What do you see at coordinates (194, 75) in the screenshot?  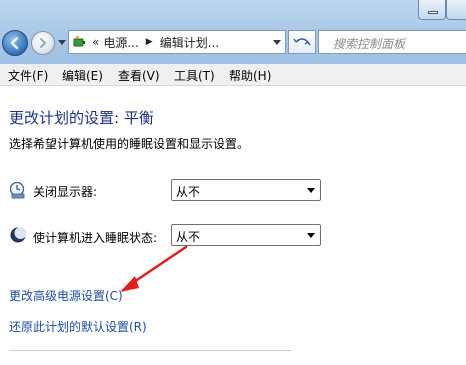 I see `menu-tools: 工具(T)` at bounding box center [194, 75].